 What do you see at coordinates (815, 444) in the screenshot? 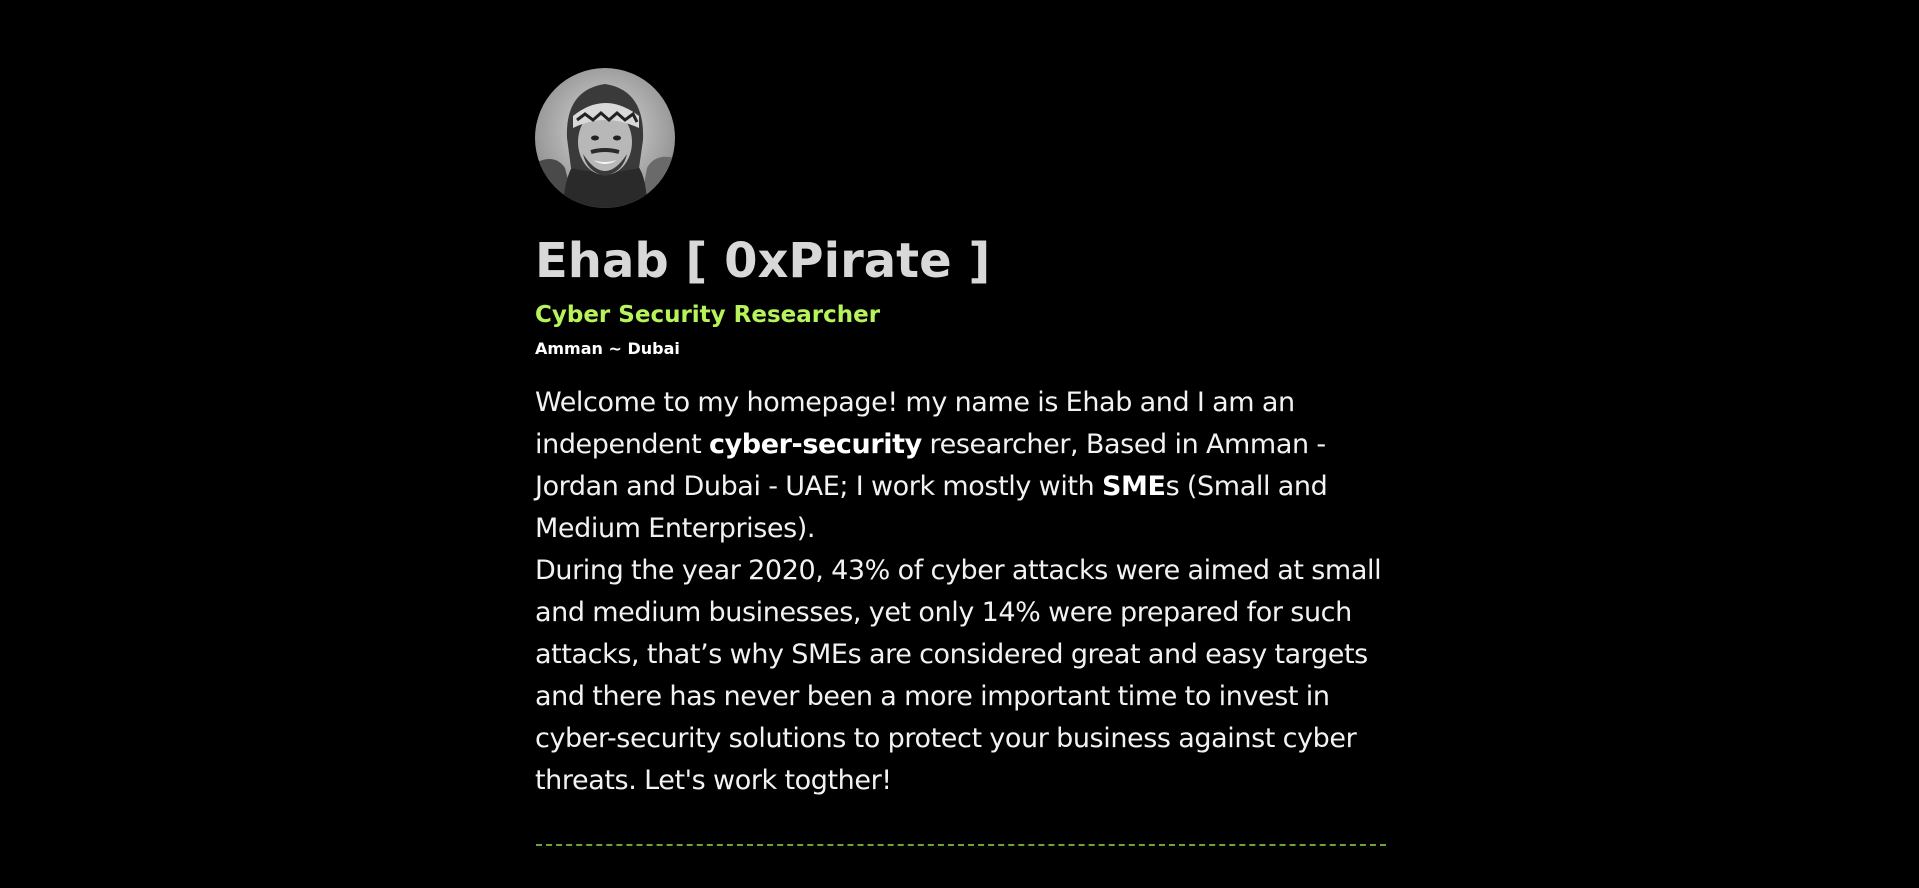
I see `bio-highlight-cyber-security: cyber-security` at bounding box center [815, 444].